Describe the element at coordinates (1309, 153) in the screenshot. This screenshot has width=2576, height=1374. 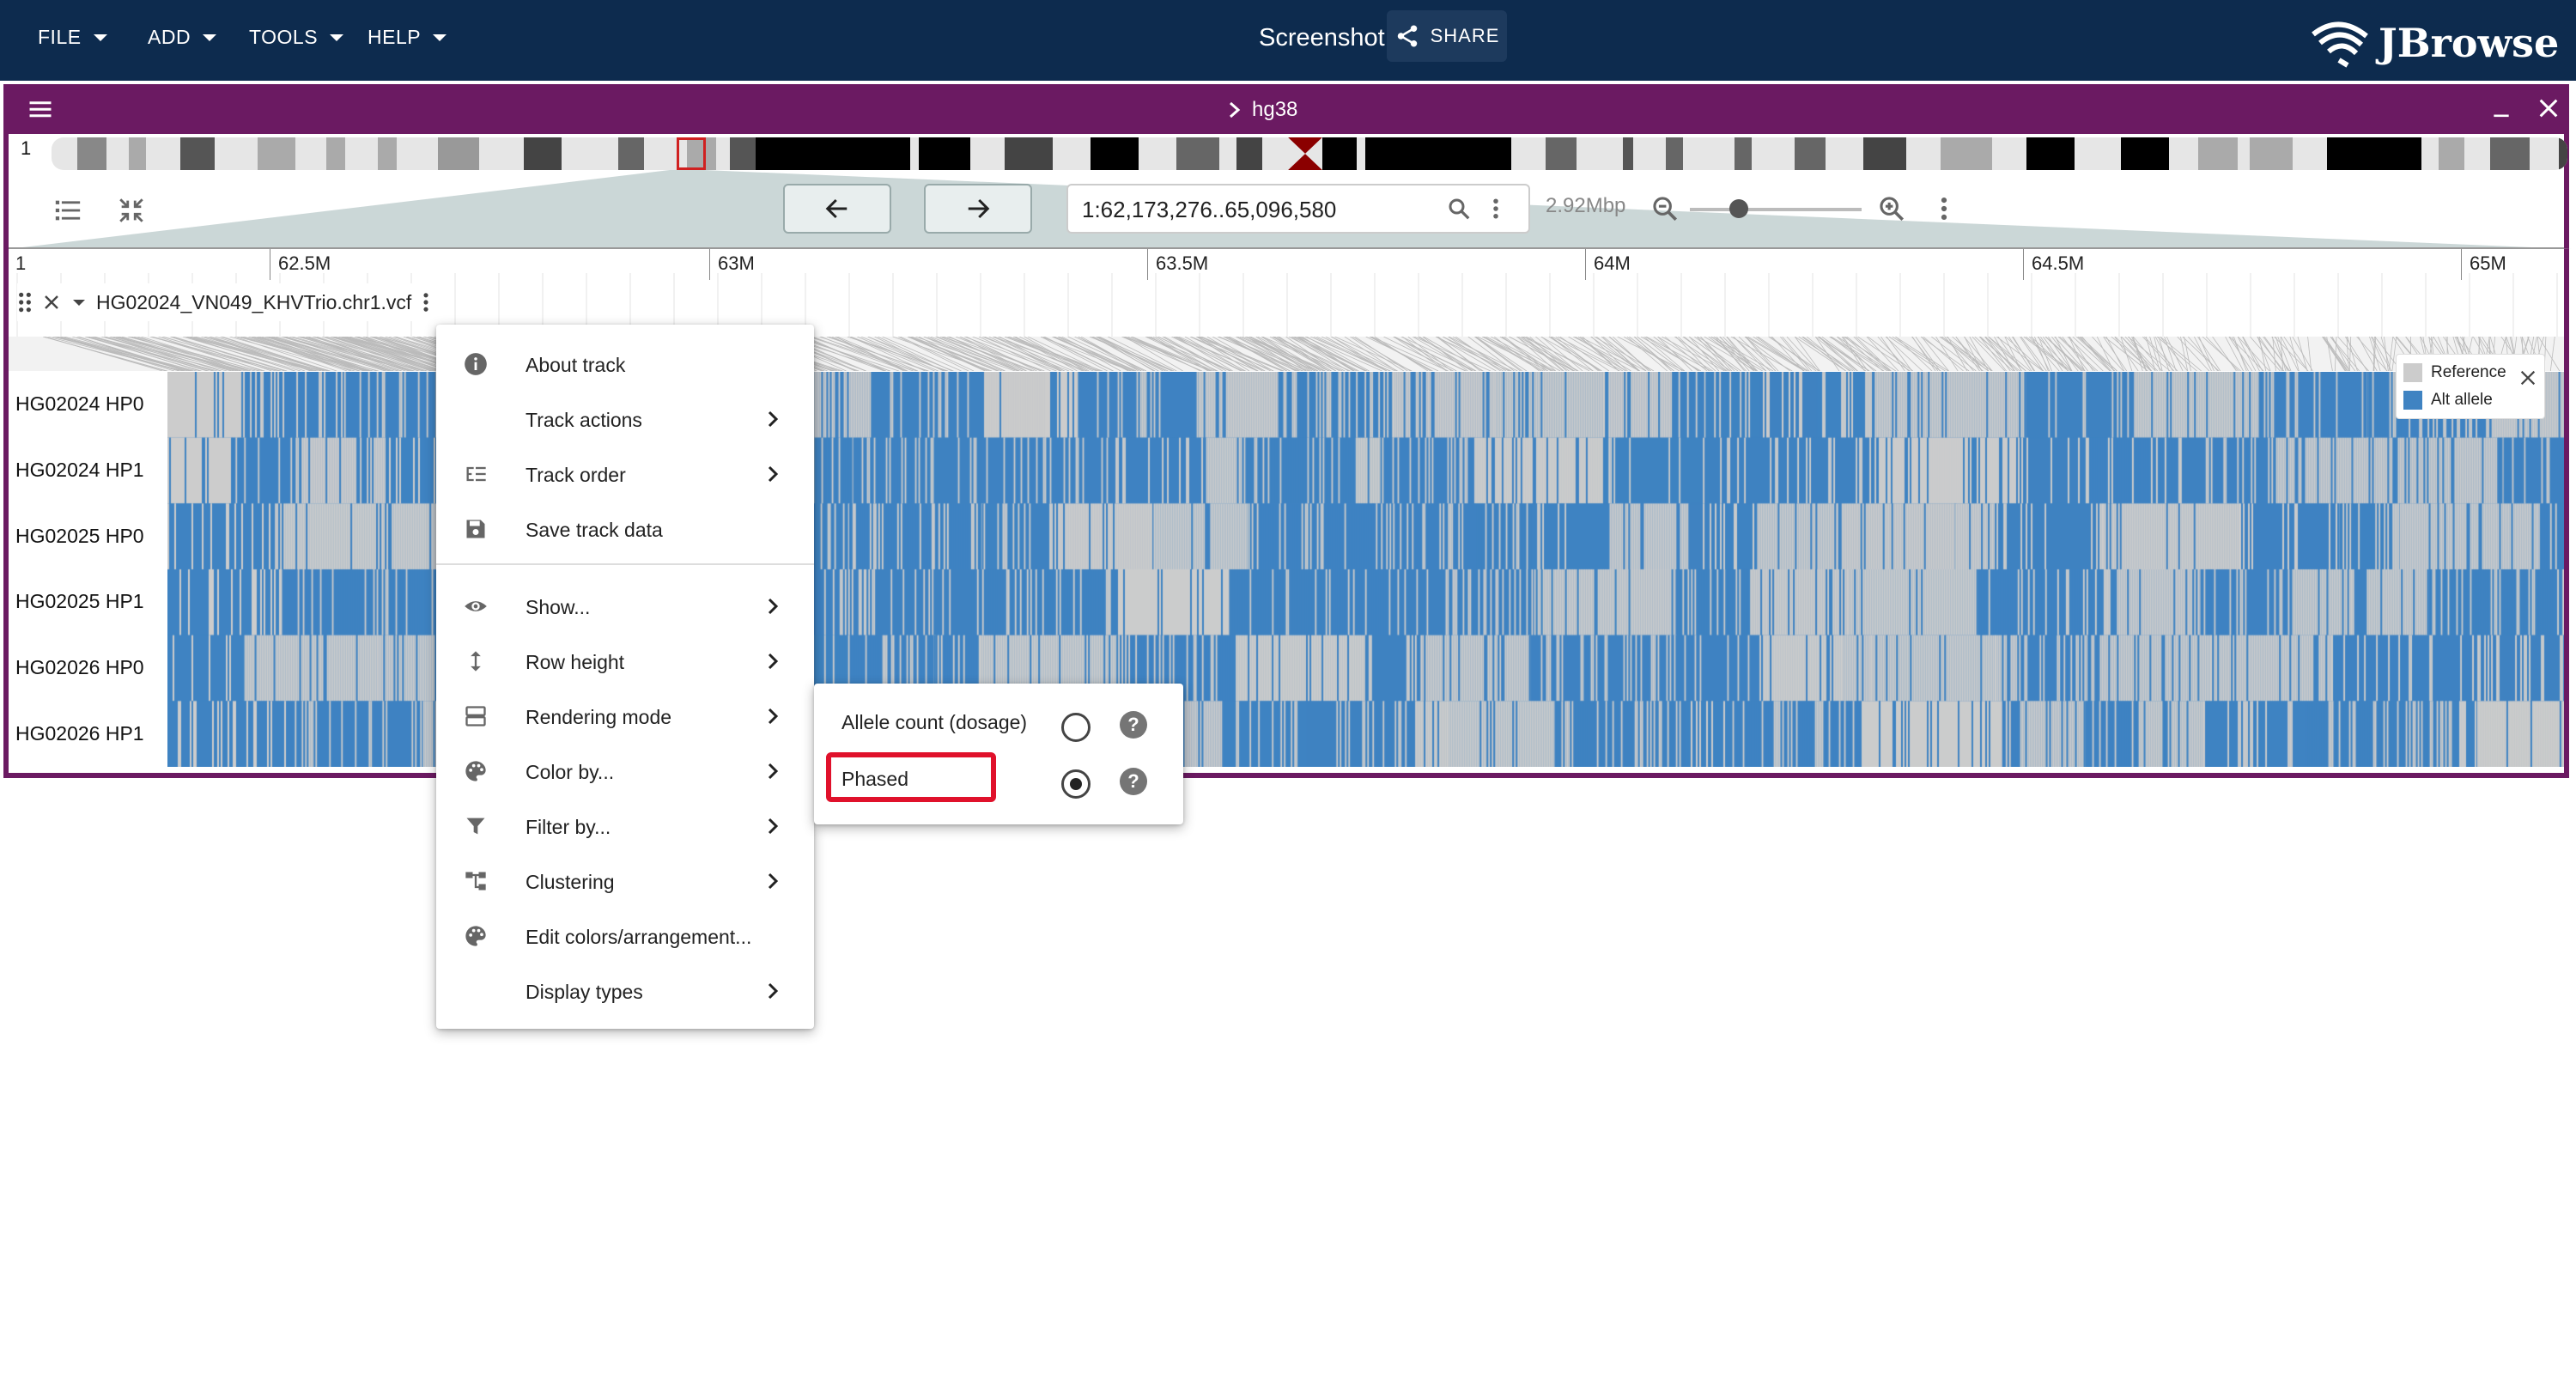
I see `ideogram-bar` at that location.